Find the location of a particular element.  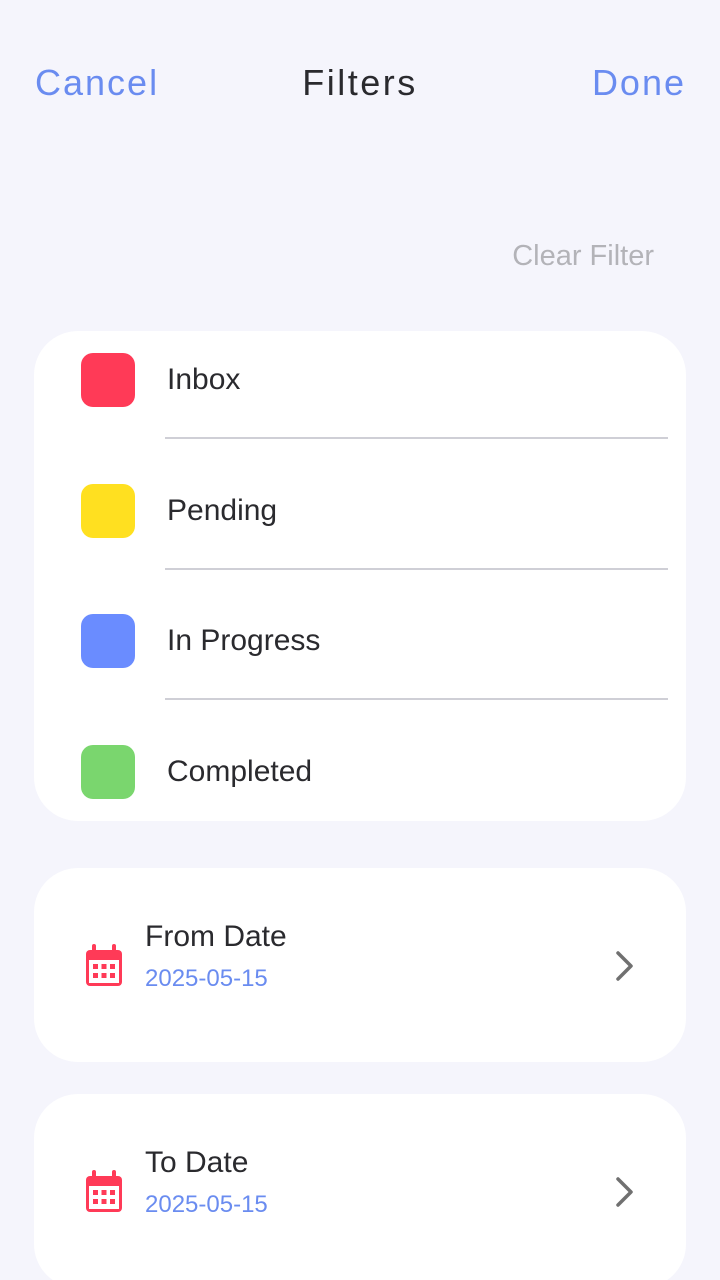

status-label: Inbox is located at coordinates (204, 379).